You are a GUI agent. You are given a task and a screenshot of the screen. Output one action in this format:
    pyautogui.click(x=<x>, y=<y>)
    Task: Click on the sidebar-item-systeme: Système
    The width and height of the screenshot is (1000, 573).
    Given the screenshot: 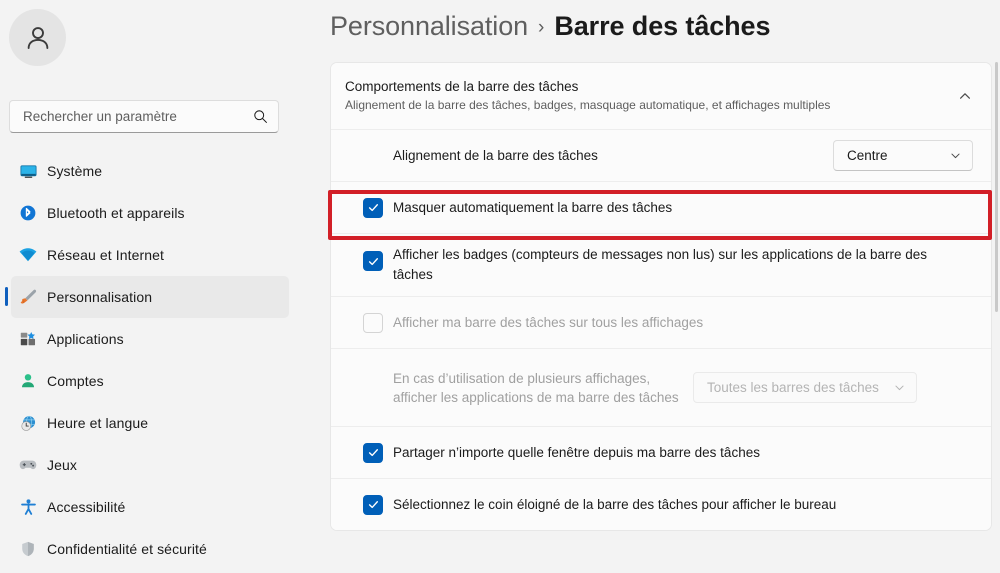 What is the action you would take?
    pyautogui.click(x=150, y=171)
    